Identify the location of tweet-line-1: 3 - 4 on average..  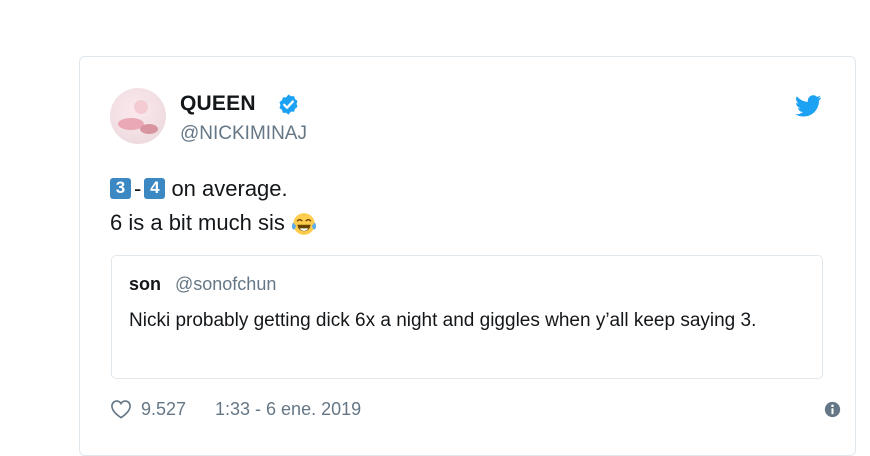
(213, 189).